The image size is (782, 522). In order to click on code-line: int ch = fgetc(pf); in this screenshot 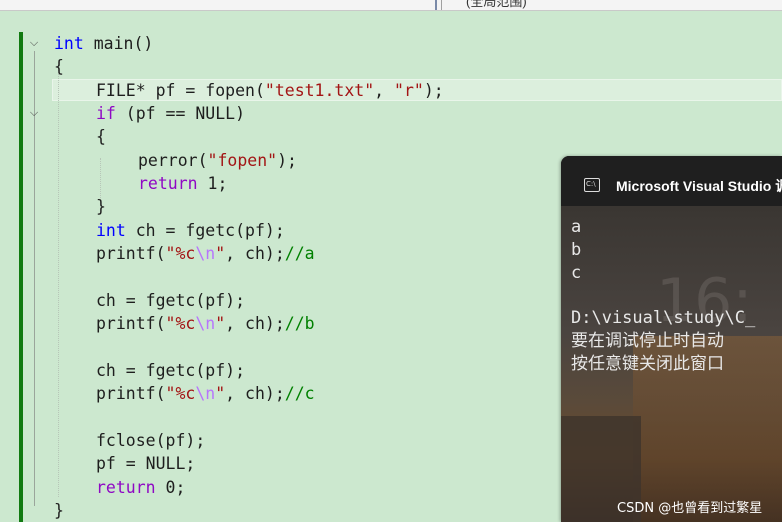, I will do `click(190, 230)`.